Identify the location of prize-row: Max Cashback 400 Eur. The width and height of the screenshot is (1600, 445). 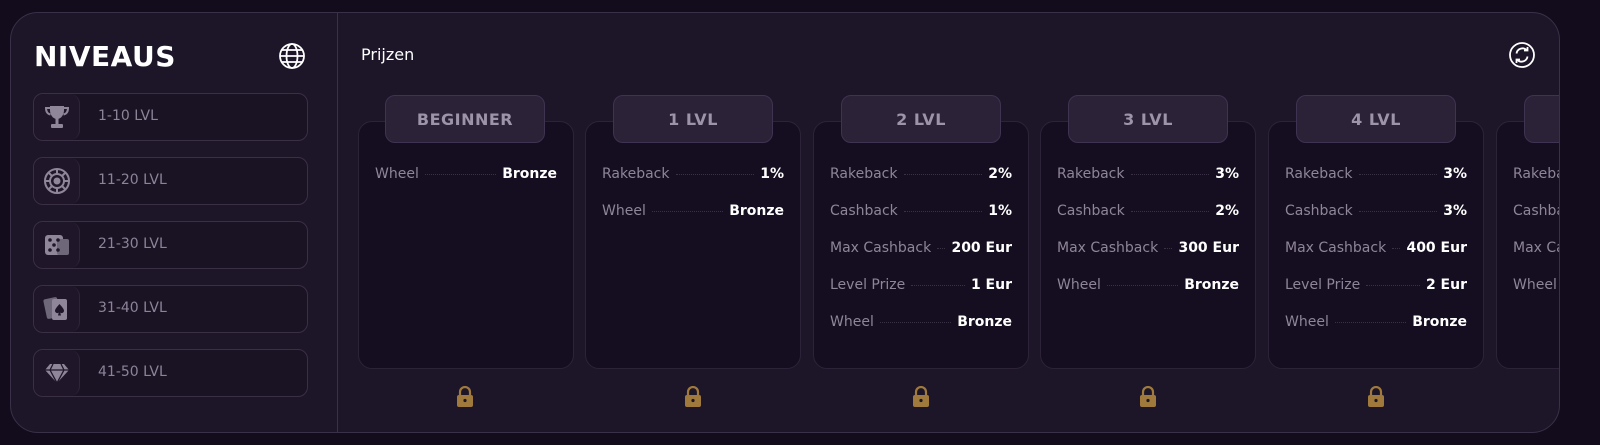
(1376, 248).